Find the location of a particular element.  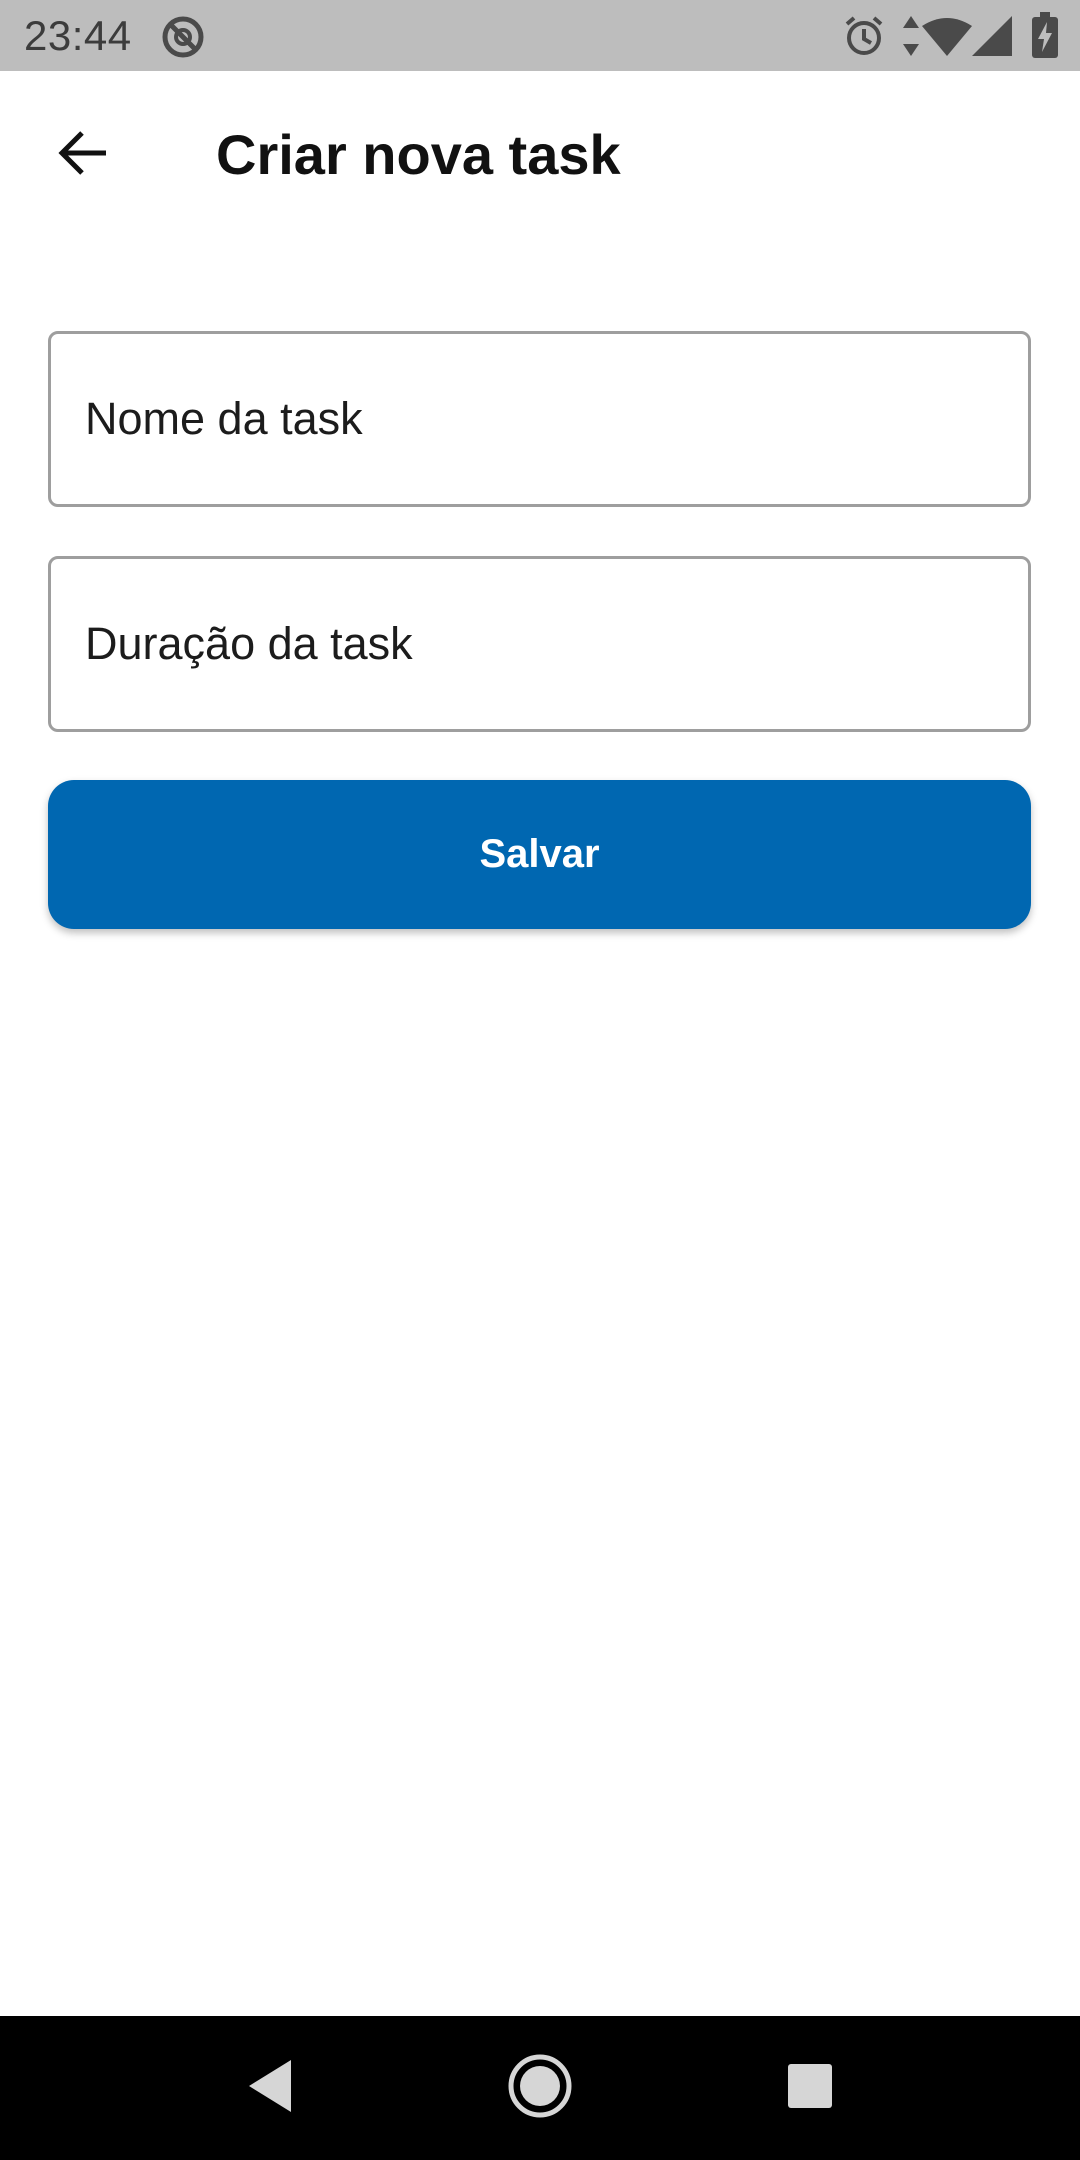

wifi-icon is located at coordinates (947, 39).